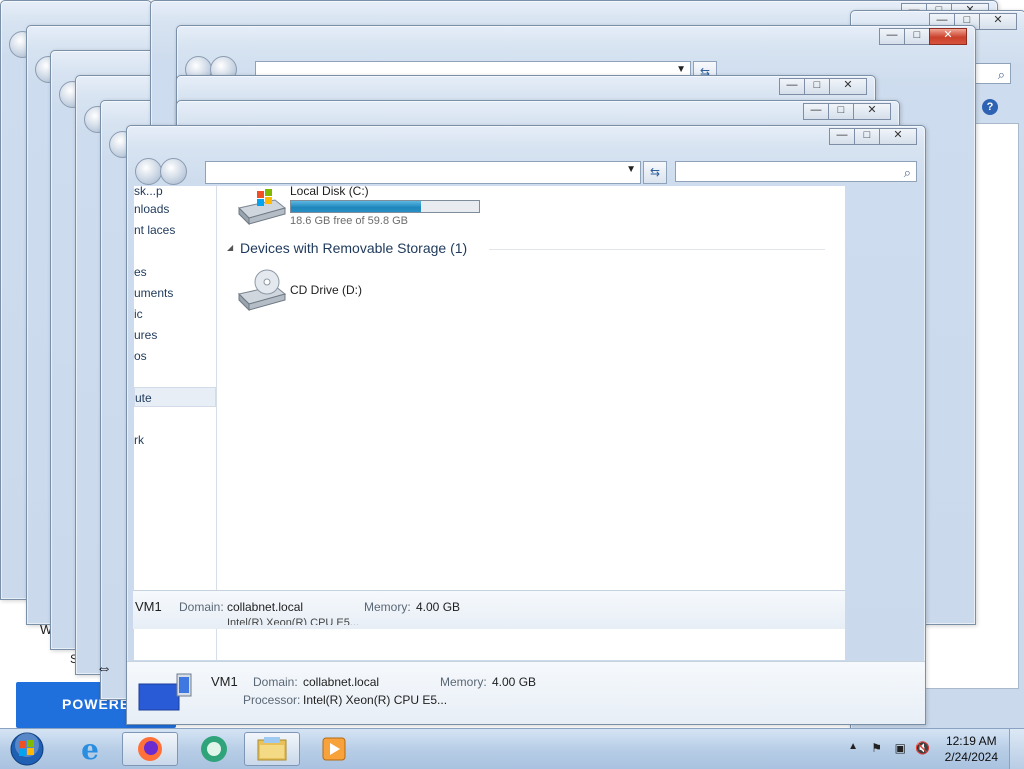  I want to click on details-processor-label: Processor:, so click(272, 700).